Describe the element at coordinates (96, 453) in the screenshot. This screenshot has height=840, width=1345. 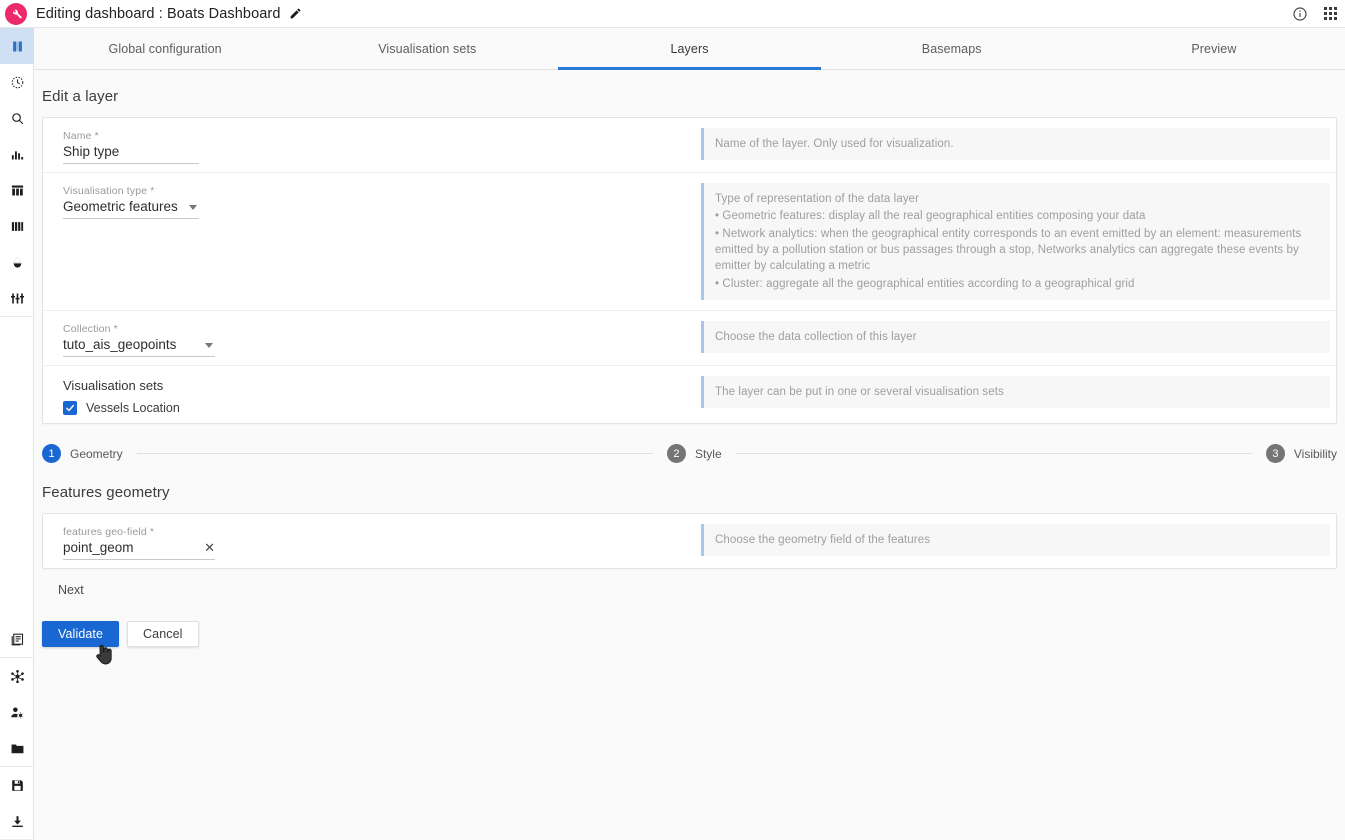
I see `step-geometry-label: Geometry` at that location.